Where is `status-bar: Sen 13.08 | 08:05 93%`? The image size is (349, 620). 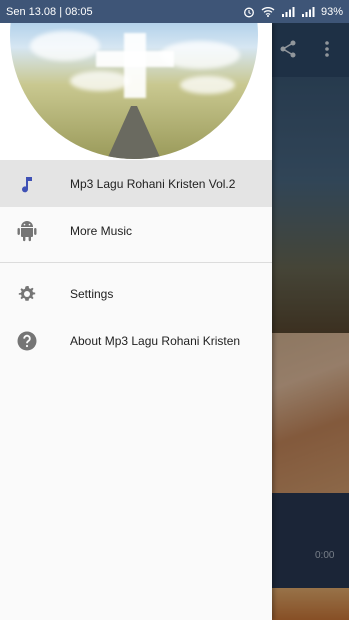 status-bar: Sen 13.08 | 08:05 93% is located at coordinates (174, 11).